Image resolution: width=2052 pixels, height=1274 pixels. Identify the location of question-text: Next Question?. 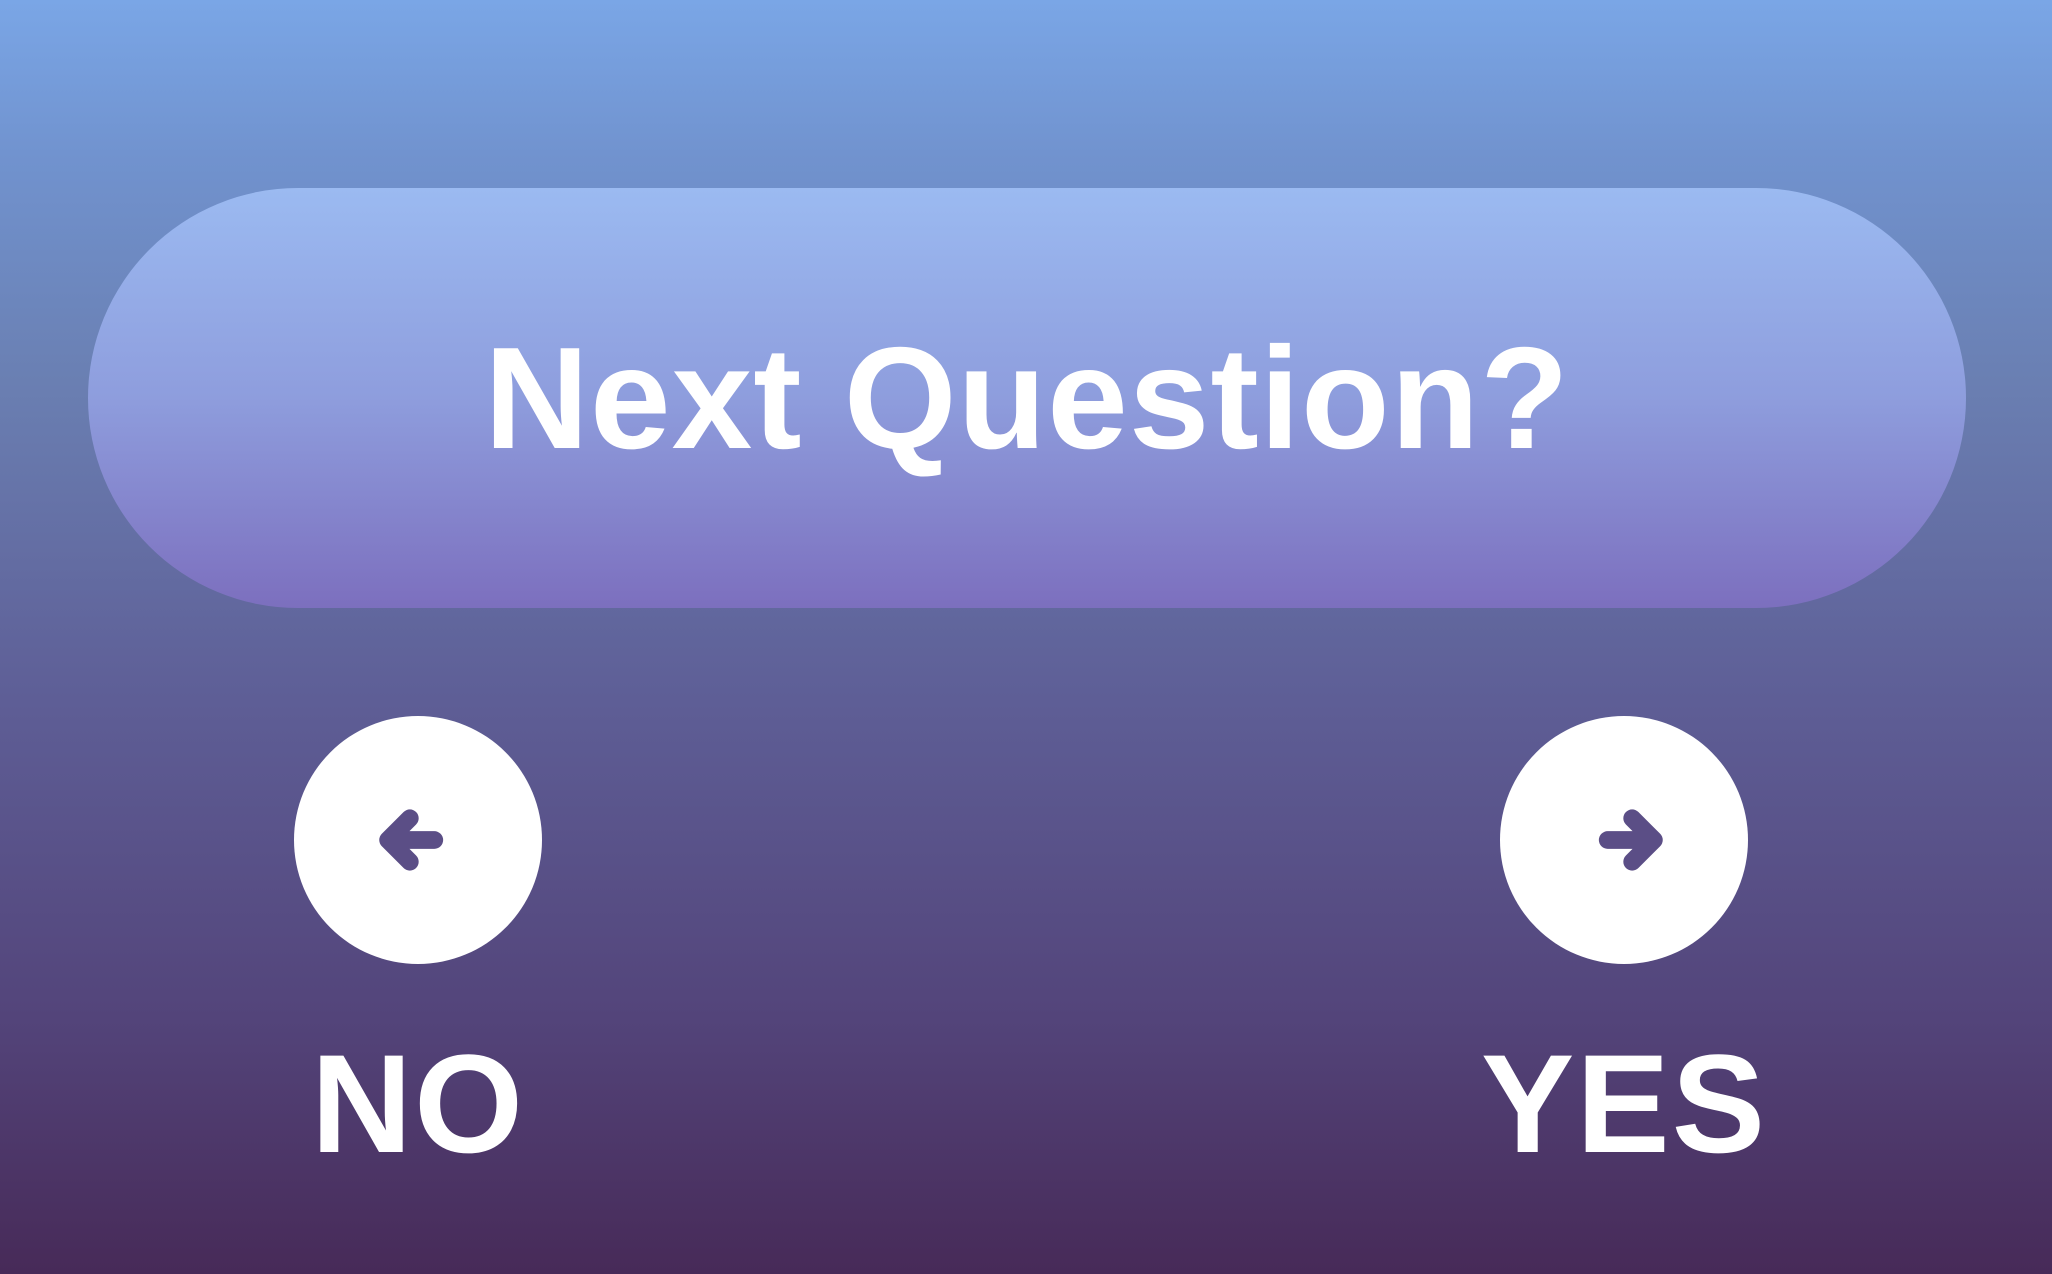
(1027, 397).